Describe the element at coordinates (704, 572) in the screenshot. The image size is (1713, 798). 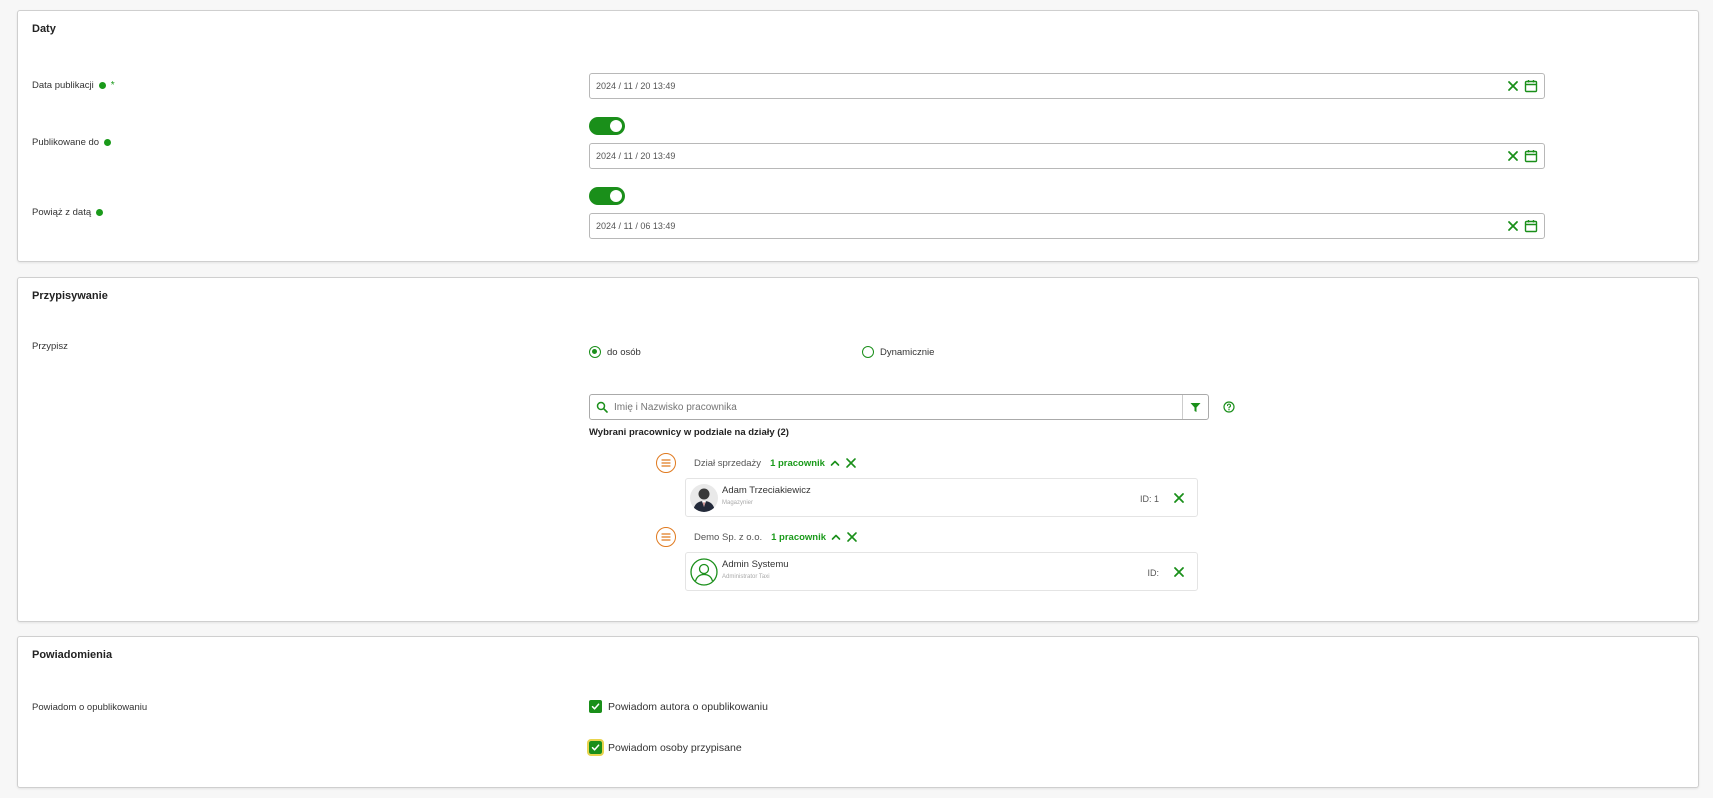
I see `default-avatar-icon` at that location.